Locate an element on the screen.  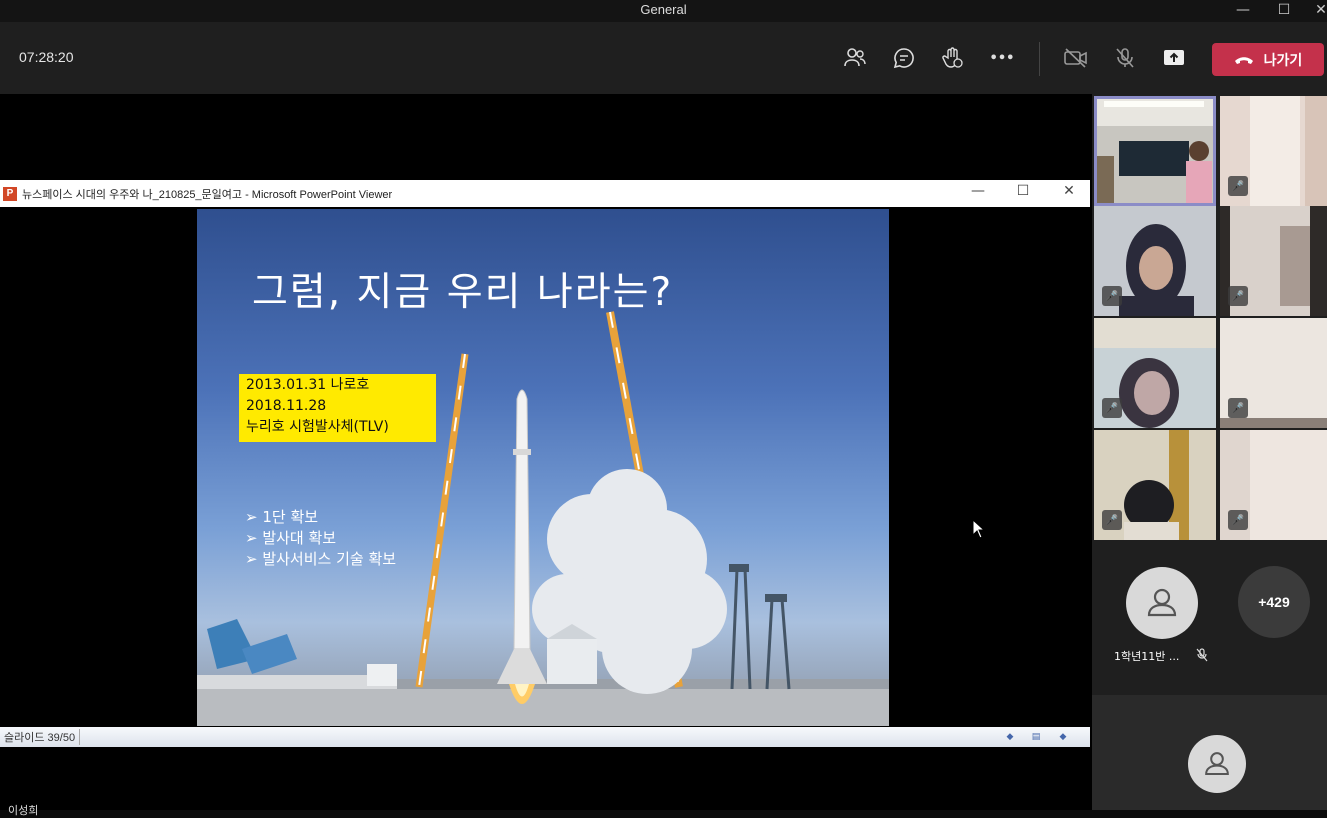
mouse-cursor-icon is located at coordinates (979, 529).